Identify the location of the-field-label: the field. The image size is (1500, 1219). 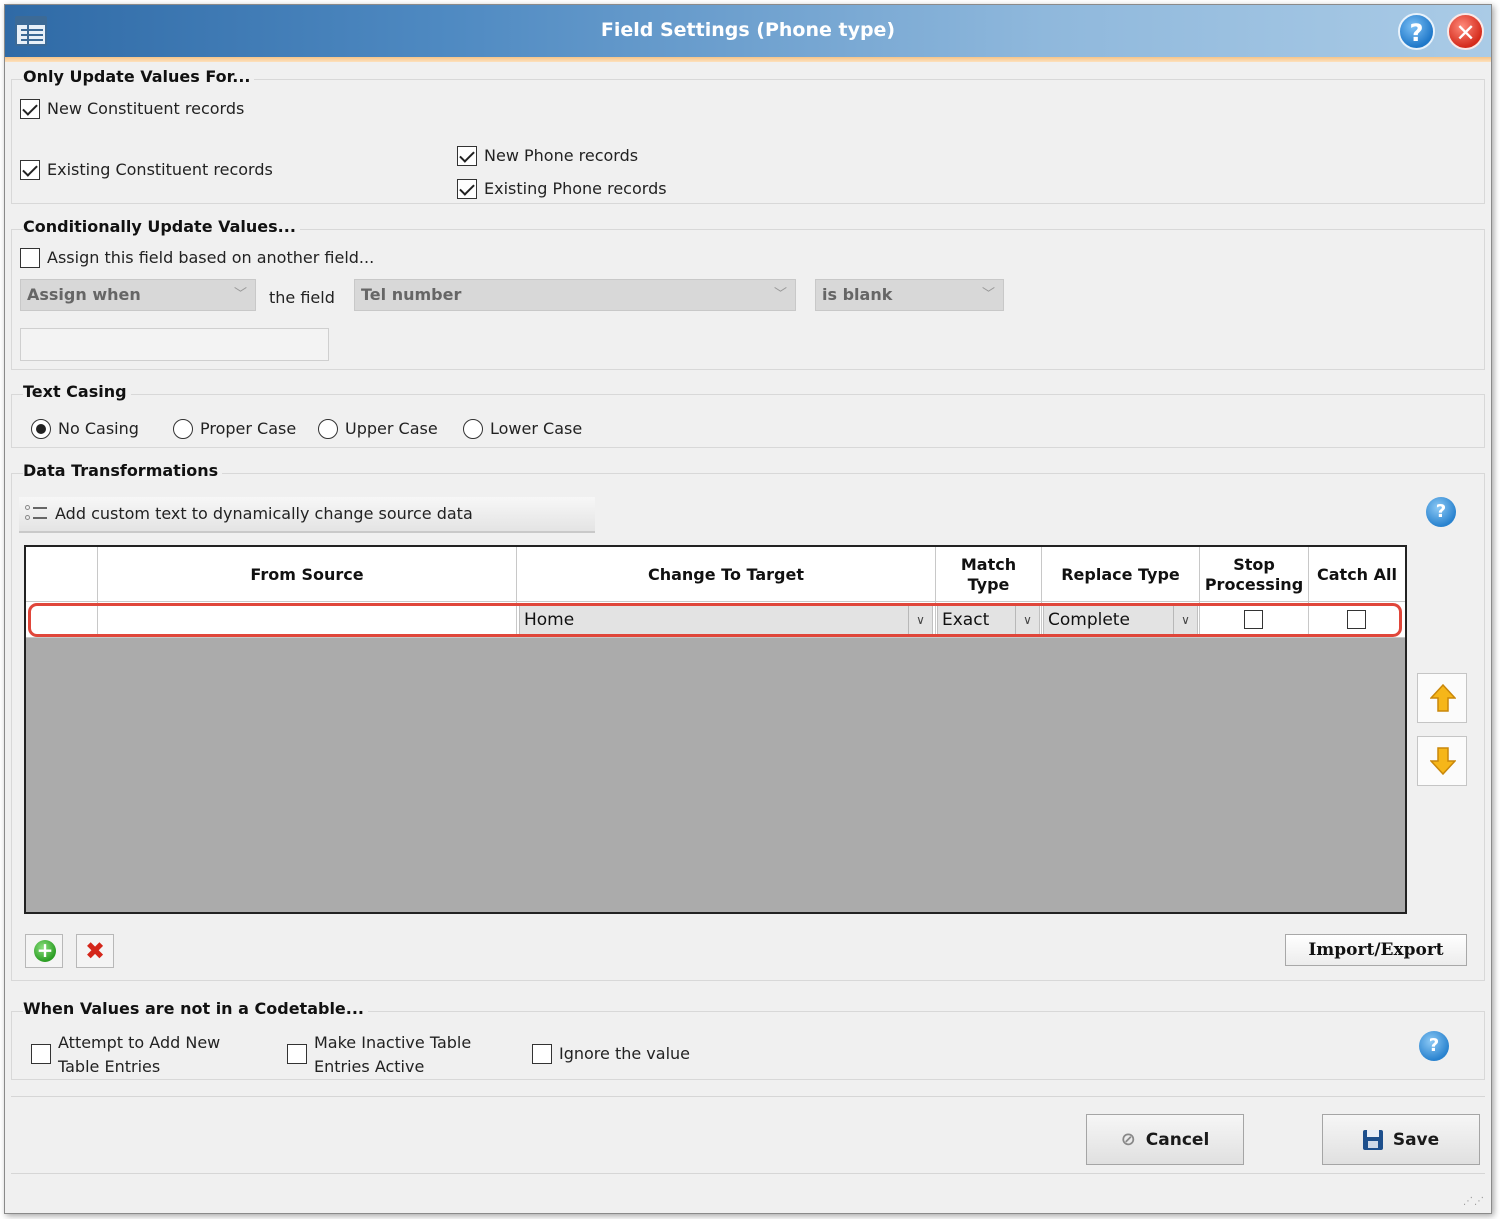
(302, 297).